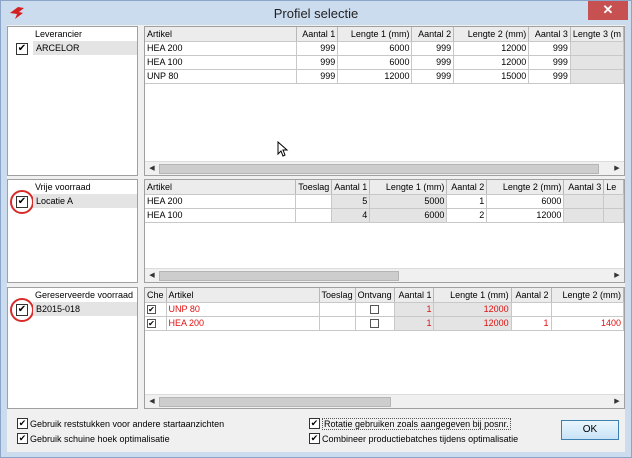 The width and height of the screenshot is (632, 458). Describe the element at coordinates (467, 215) in the screenshot. I see `cell: 2` at that location.